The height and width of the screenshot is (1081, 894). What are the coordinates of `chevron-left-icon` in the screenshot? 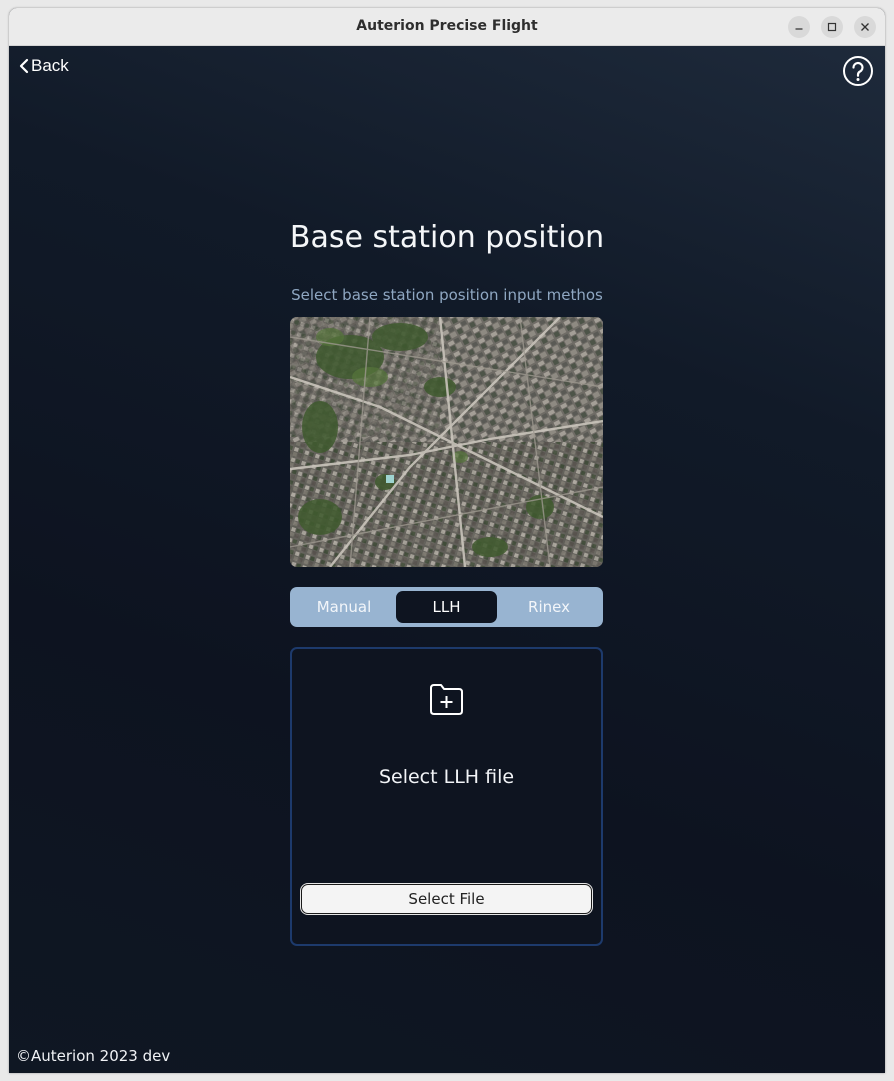 It's located at (24, 66).